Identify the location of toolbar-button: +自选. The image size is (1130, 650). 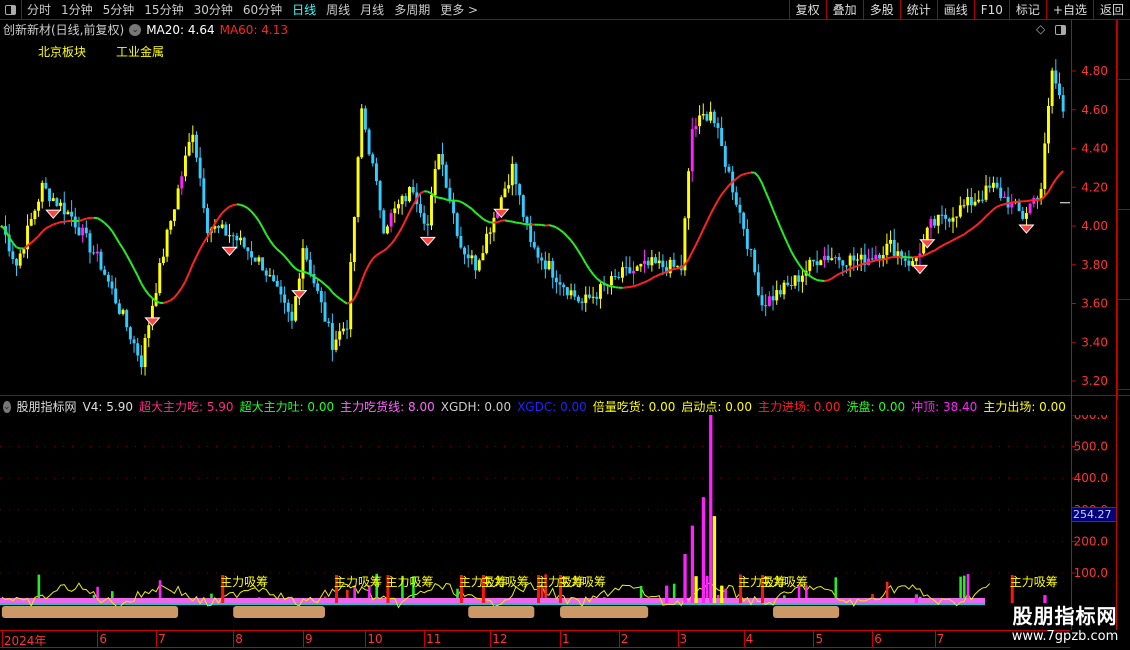
(1069, 10).